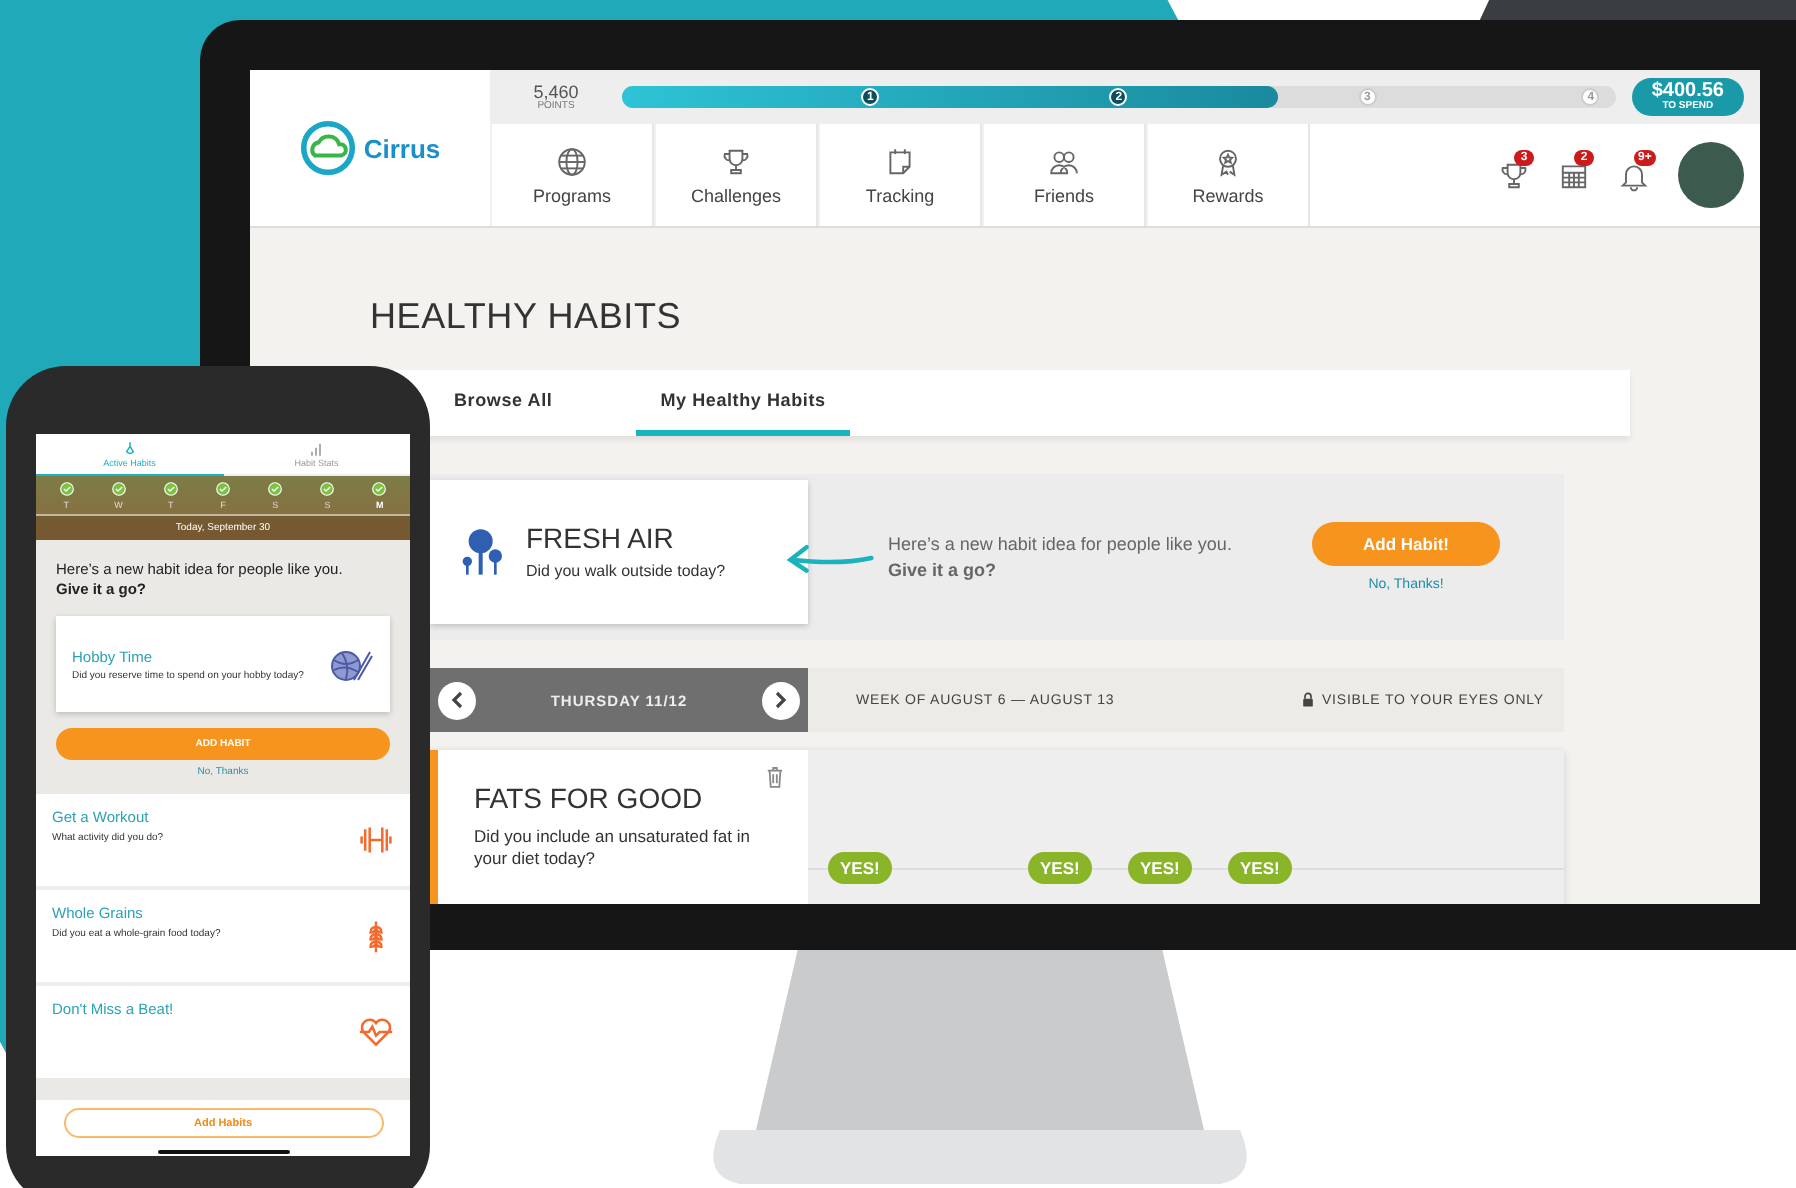 Image resolution: width=1796 pixels, height=1188 pixels. What do you see at coordinates (556, 92) in the screenshot?
I see `points-value: 5,460` at bounding box center [556, 92].